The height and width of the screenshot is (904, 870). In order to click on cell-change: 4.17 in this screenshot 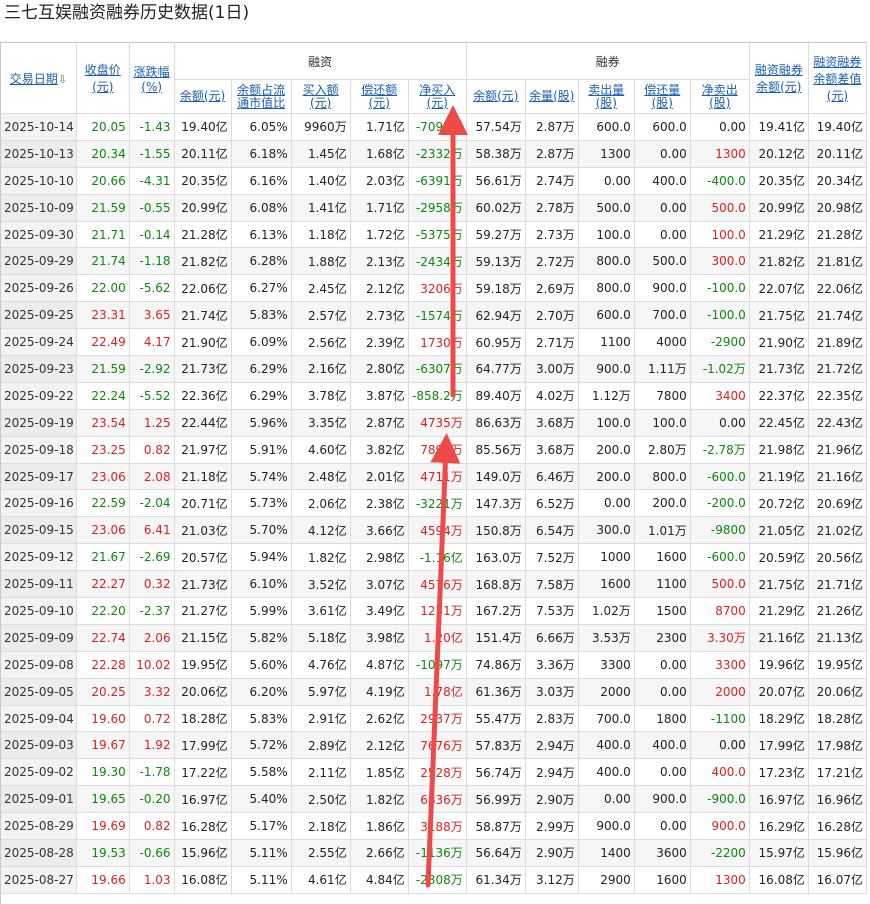, I will do `click(152, 342)`.